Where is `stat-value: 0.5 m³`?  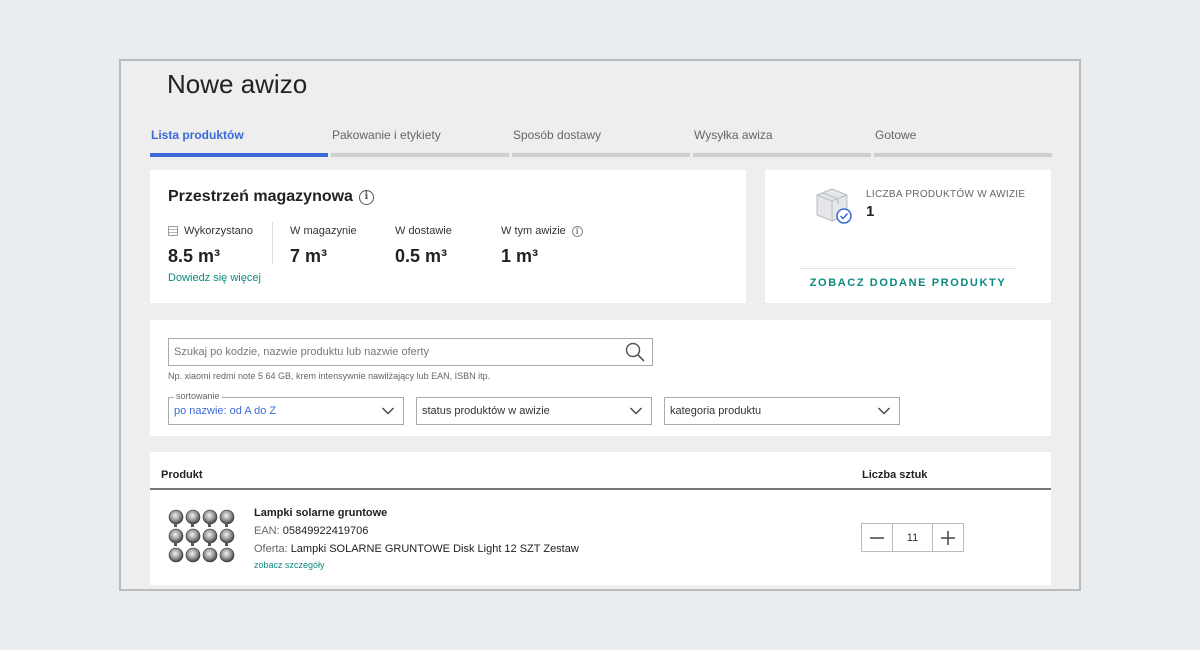
stat-value: 0.5 m³ is located at coordinates (421, 256).